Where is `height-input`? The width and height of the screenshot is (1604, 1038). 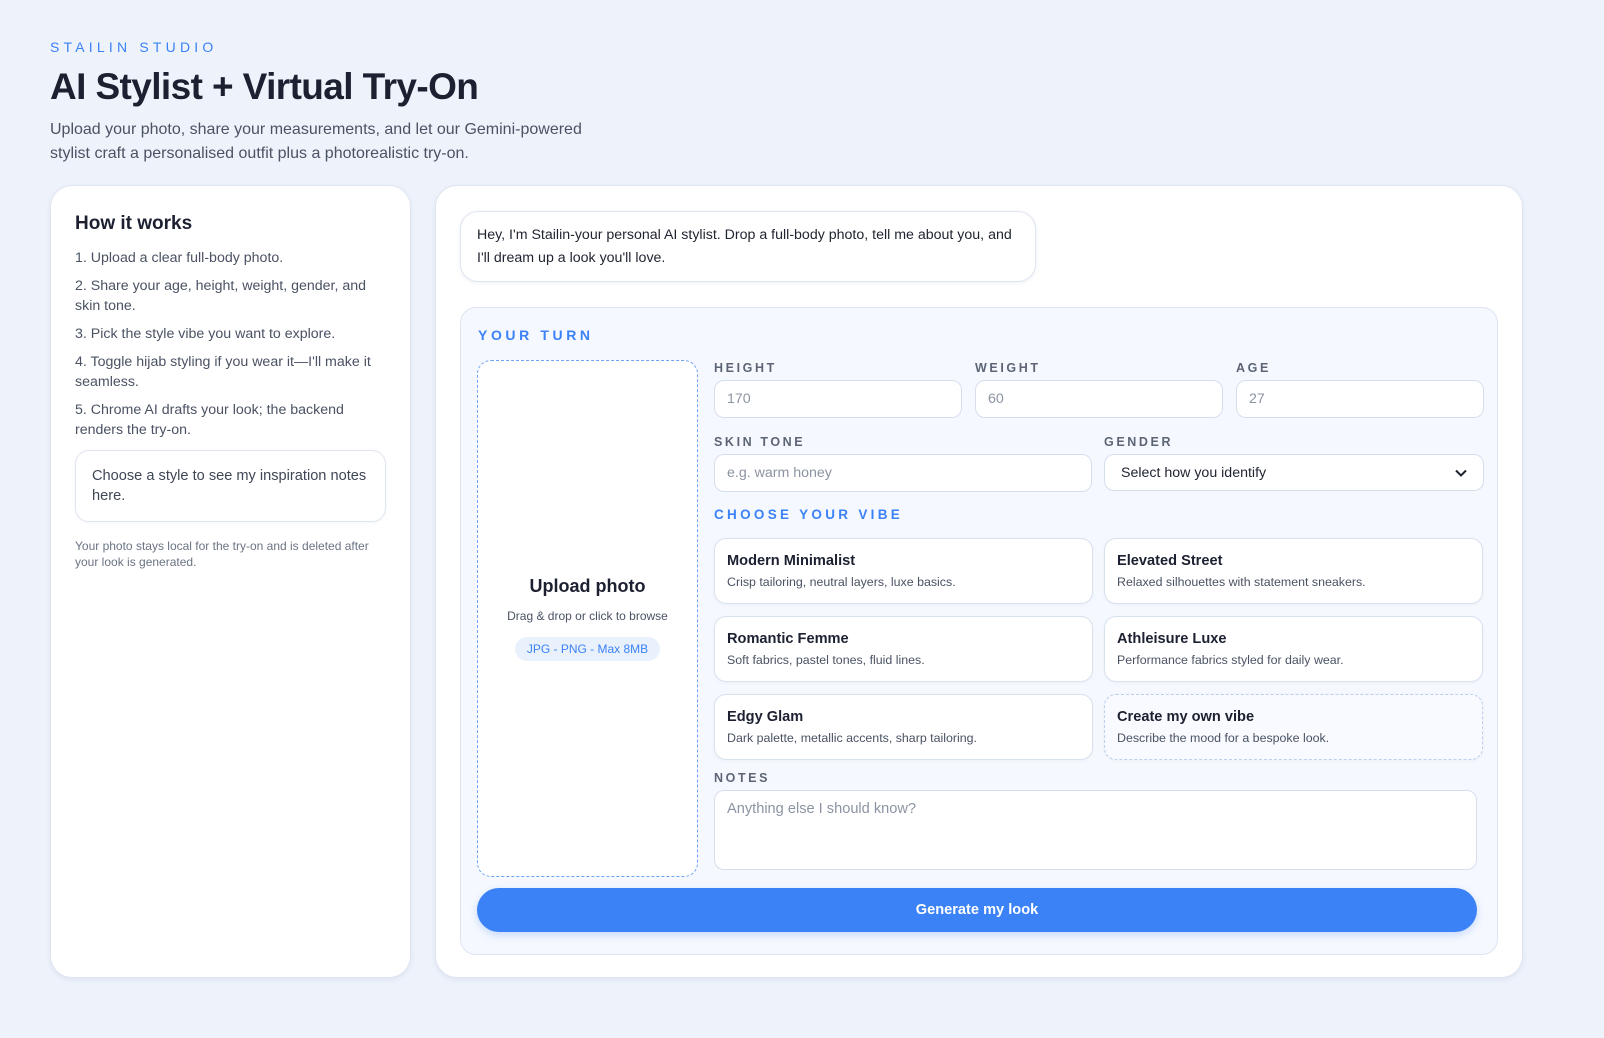
height-input is located at coordinates (838, 399).